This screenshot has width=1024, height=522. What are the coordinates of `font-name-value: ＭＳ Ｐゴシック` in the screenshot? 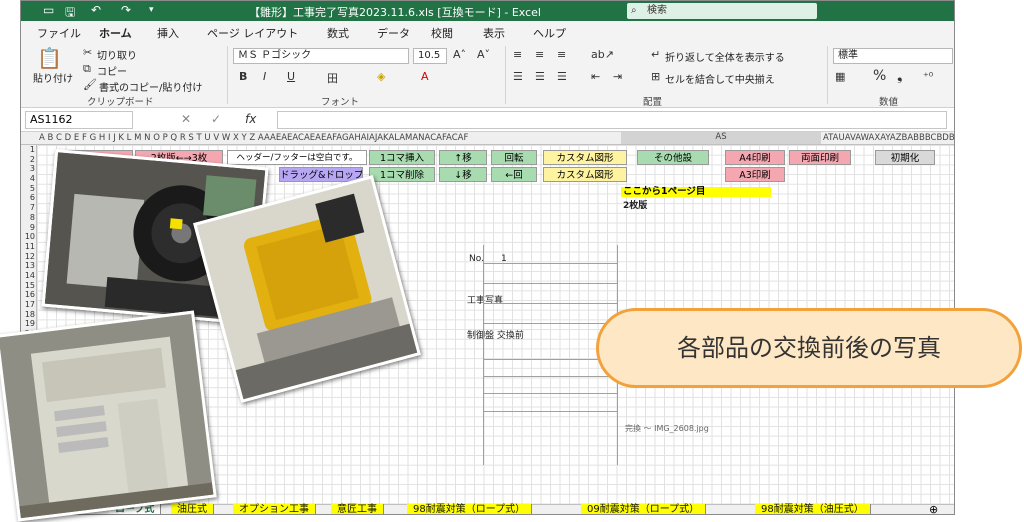 It's located at (275, 55).